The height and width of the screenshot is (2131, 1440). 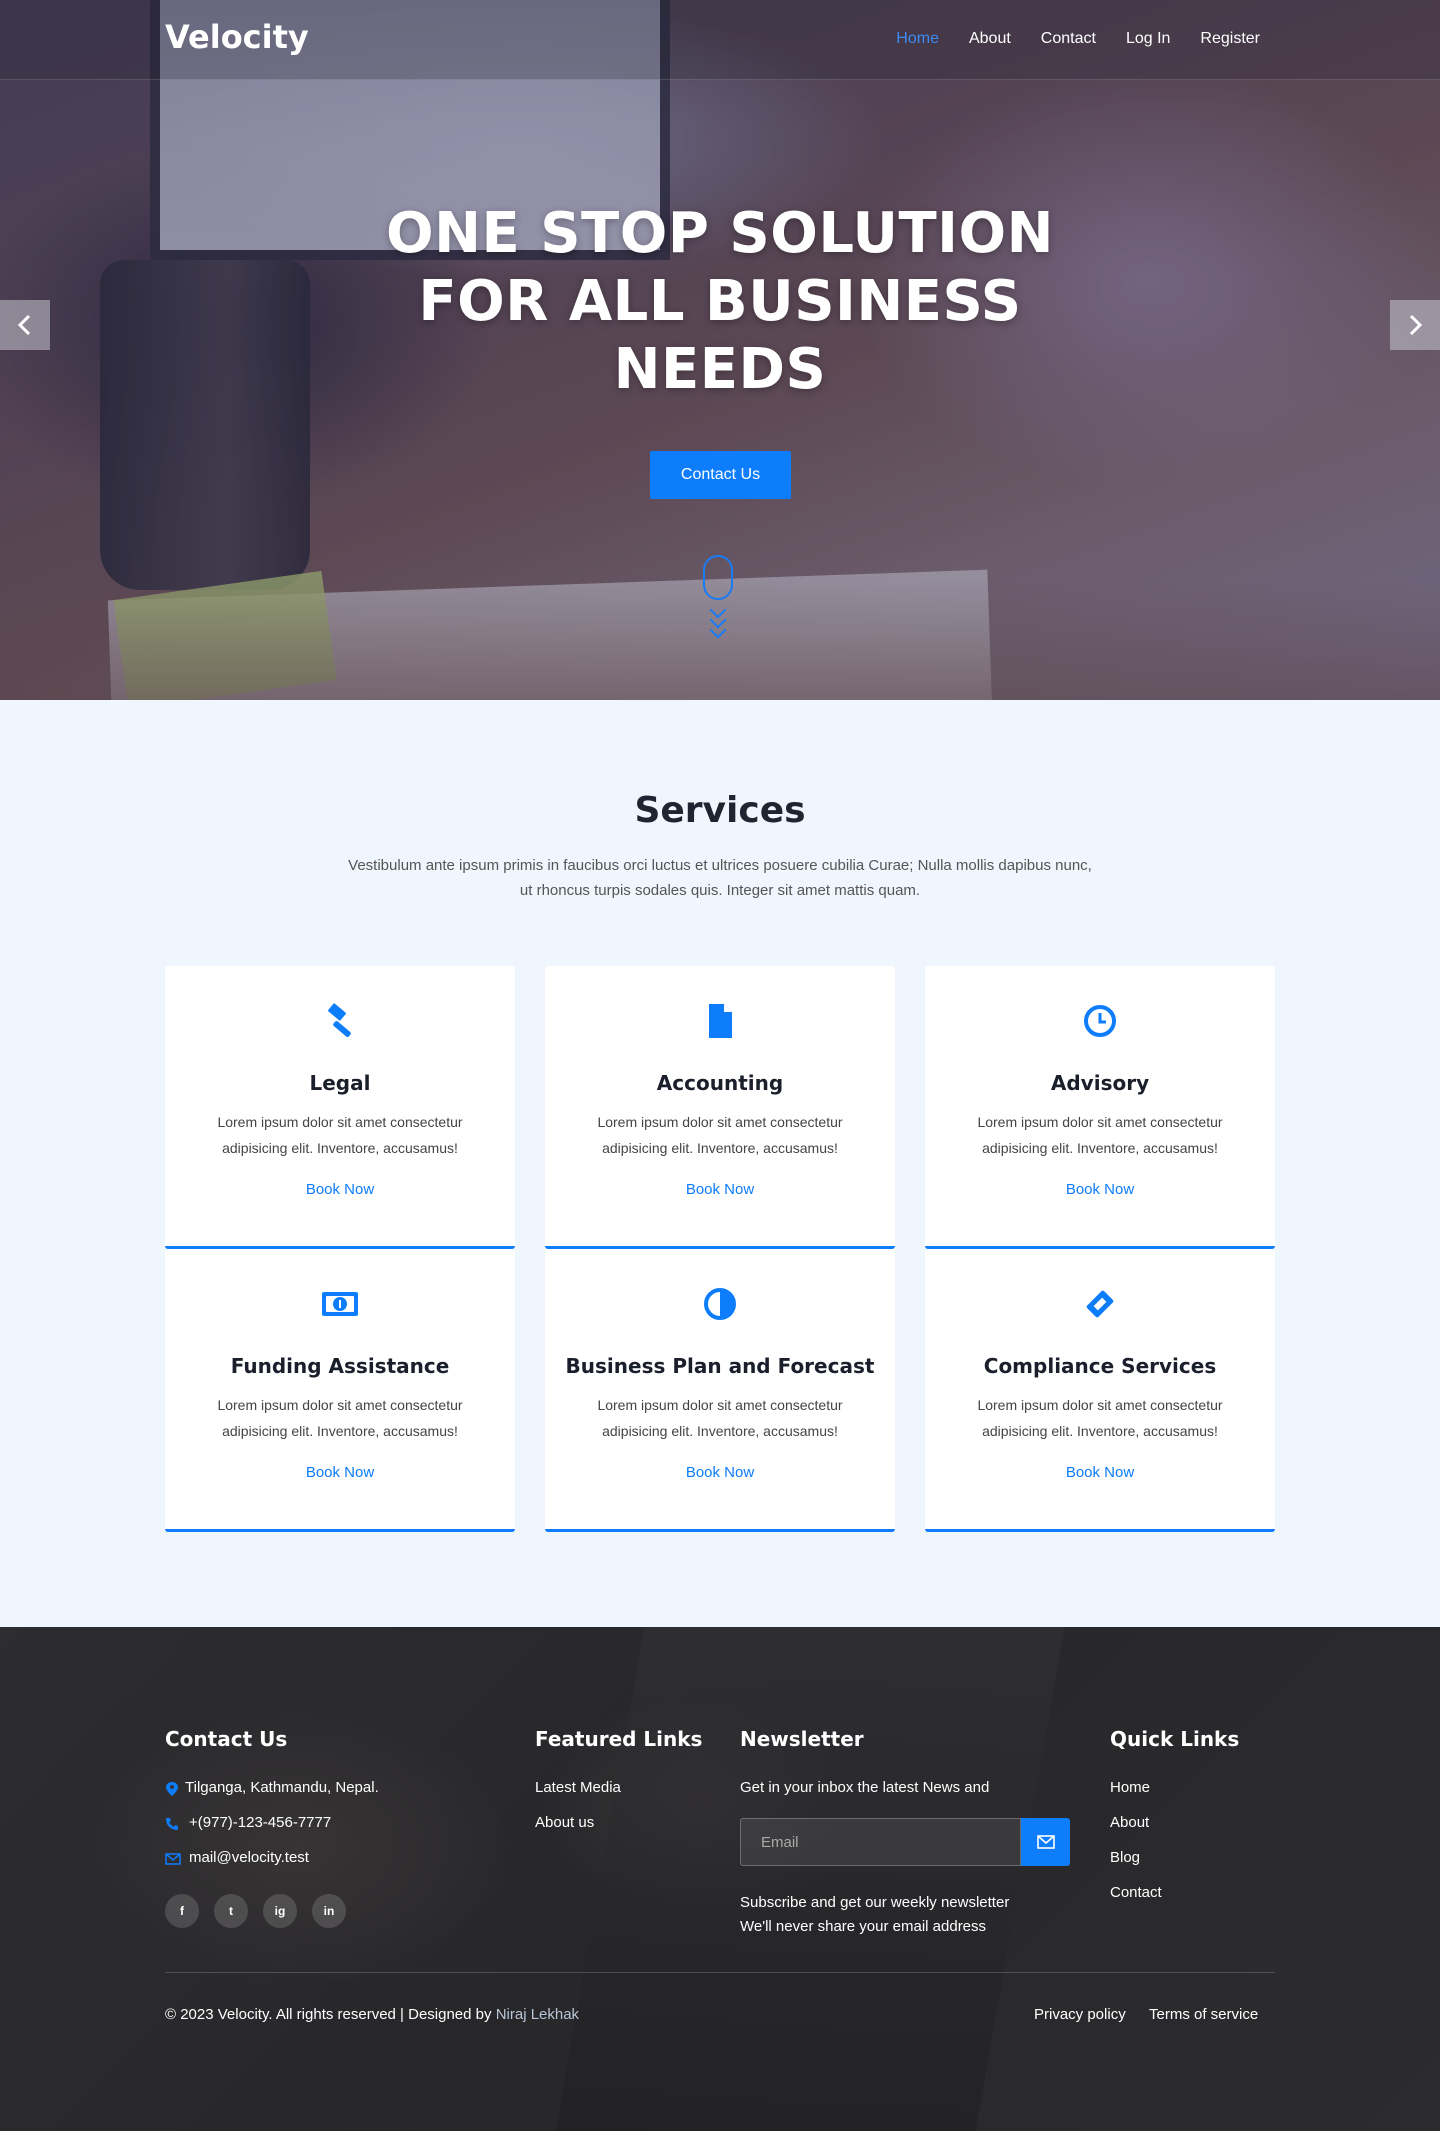 I want to click on footer-contact-heading: Contact Us, so click(x=226, y=1739).